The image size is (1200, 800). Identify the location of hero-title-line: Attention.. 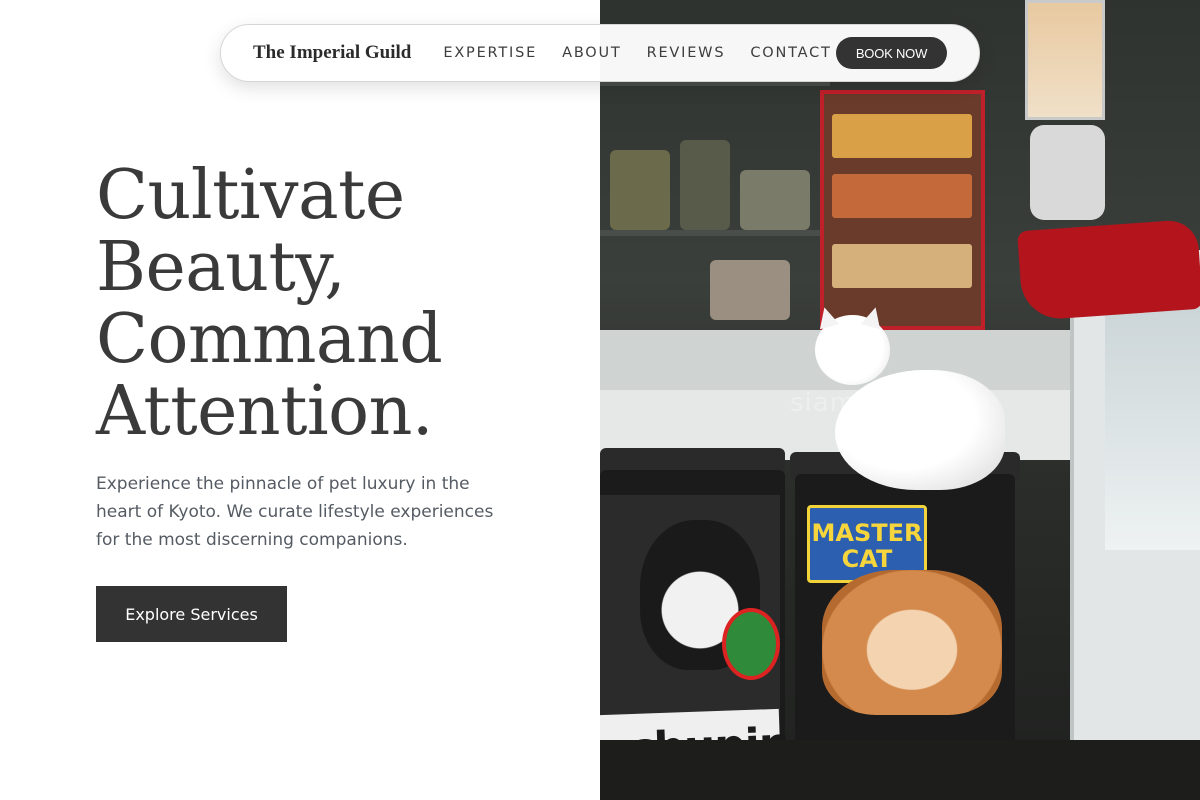
(265, 411).